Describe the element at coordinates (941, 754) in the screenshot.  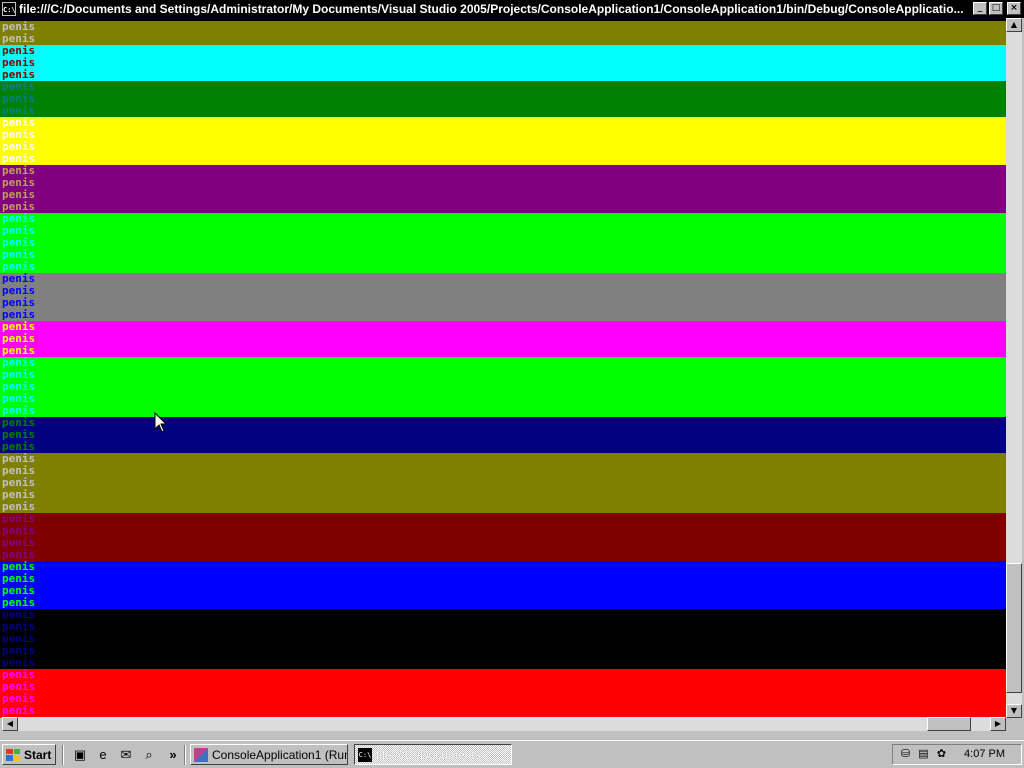
I see `msn-icon: ✿` at that location.